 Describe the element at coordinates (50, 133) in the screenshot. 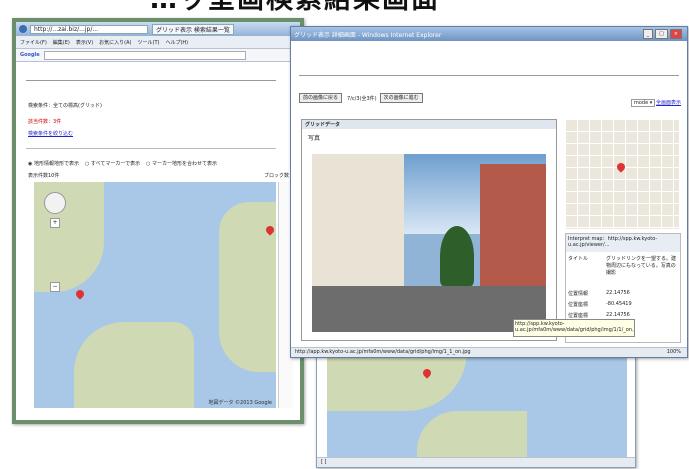

I see `refine-link: 検索条件を絞り込む` at that location.